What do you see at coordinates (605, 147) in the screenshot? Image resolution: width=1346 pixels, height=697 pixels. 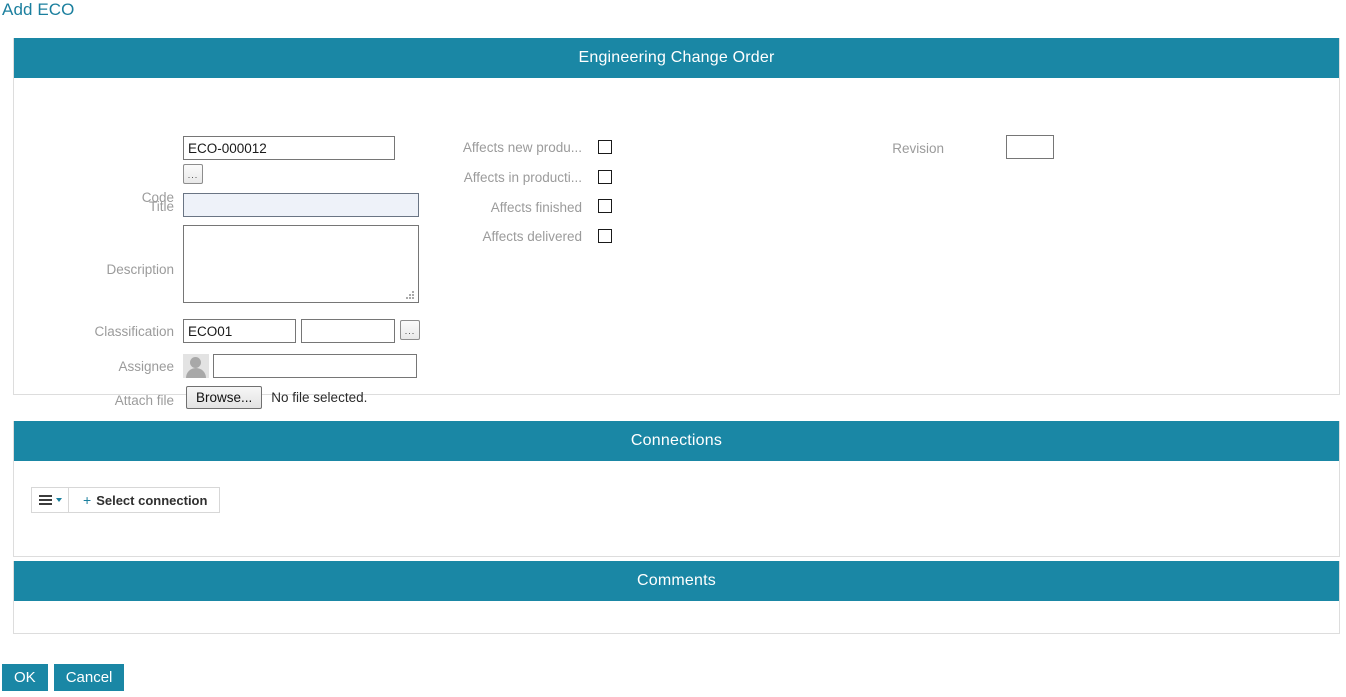 I see `affects-new-product-checkbox` at bounding box center [605, 147].